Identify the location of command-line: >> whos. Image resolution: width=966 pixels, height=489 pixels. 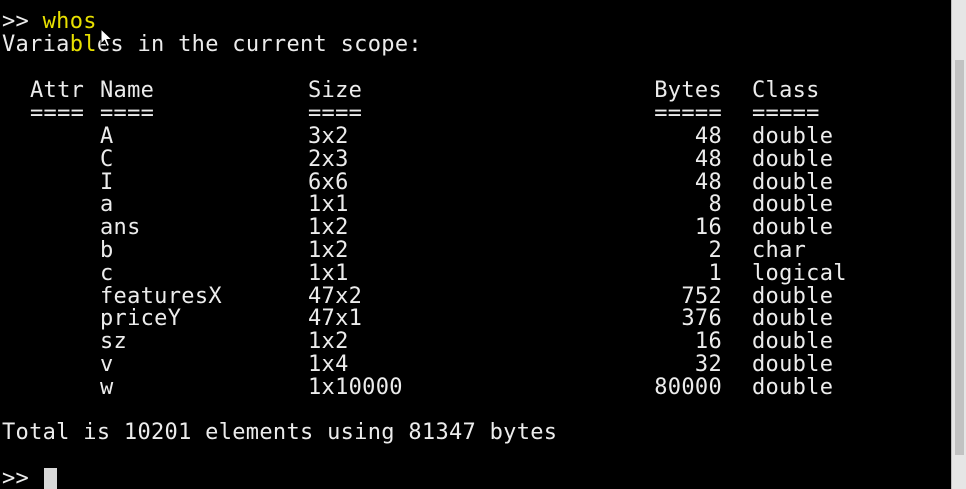
(49, 21).